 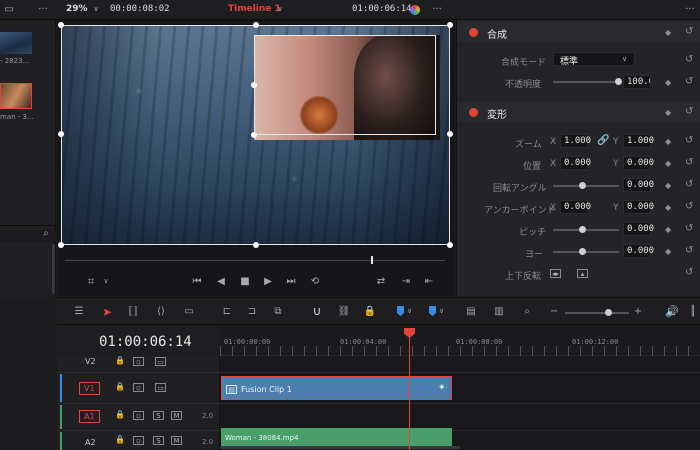 I want to click on blade-tool-icon: ▭, so click(x=189, y=312).